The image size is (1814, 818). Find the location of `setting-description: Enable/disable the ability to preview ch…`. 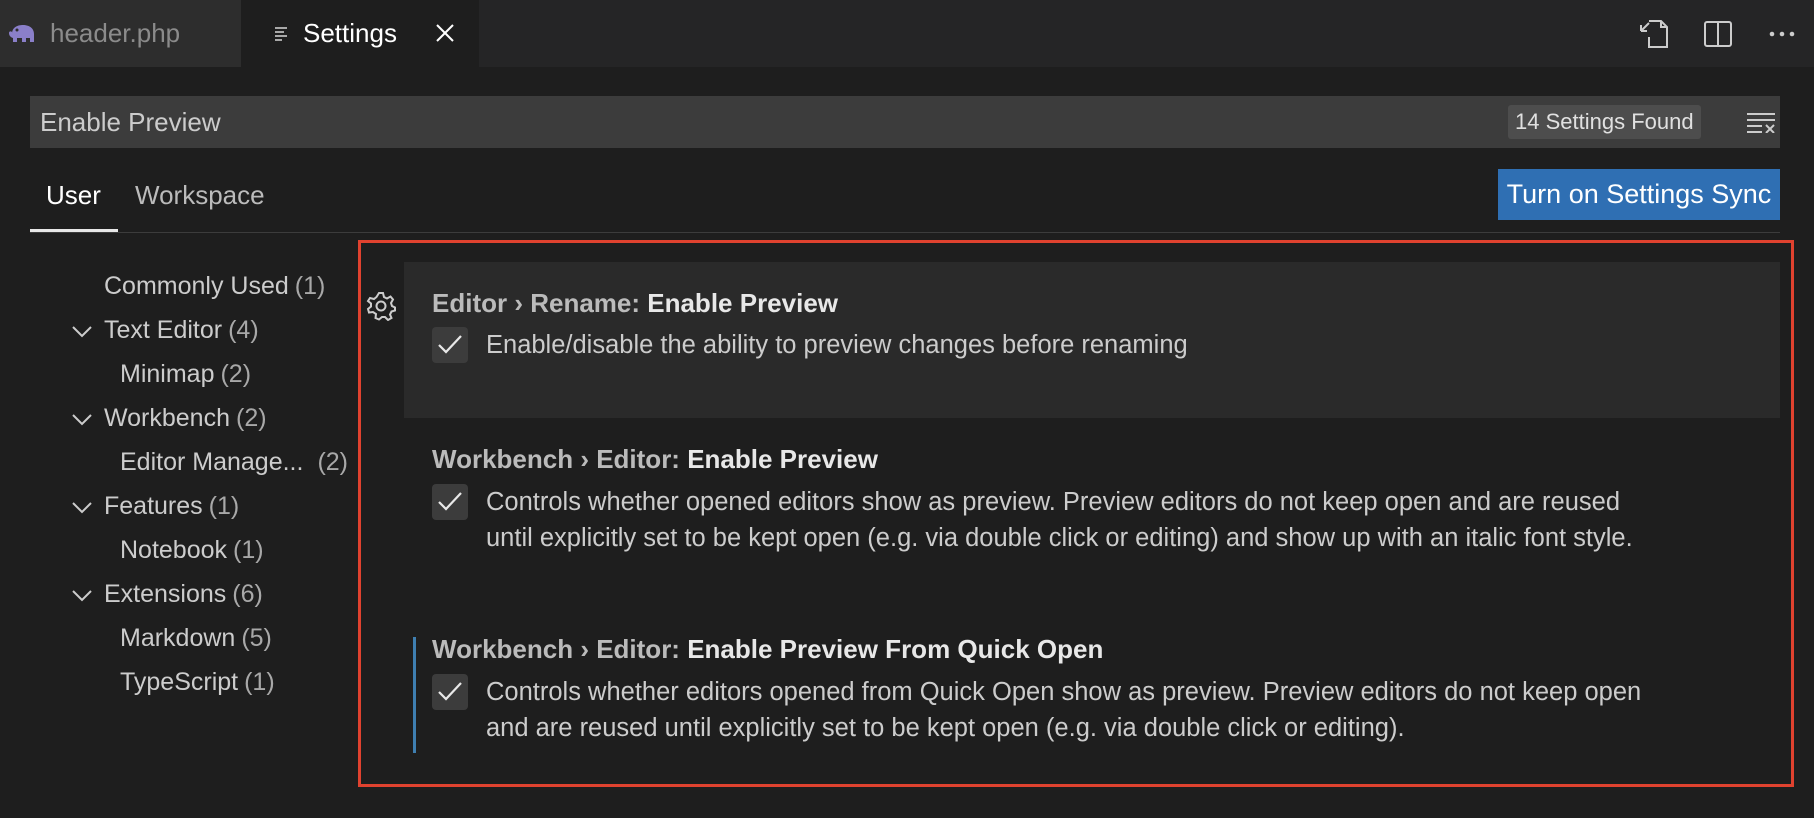

setting-description: Enable/disable the ability to preview ch… is located at coordinates (837, 345).